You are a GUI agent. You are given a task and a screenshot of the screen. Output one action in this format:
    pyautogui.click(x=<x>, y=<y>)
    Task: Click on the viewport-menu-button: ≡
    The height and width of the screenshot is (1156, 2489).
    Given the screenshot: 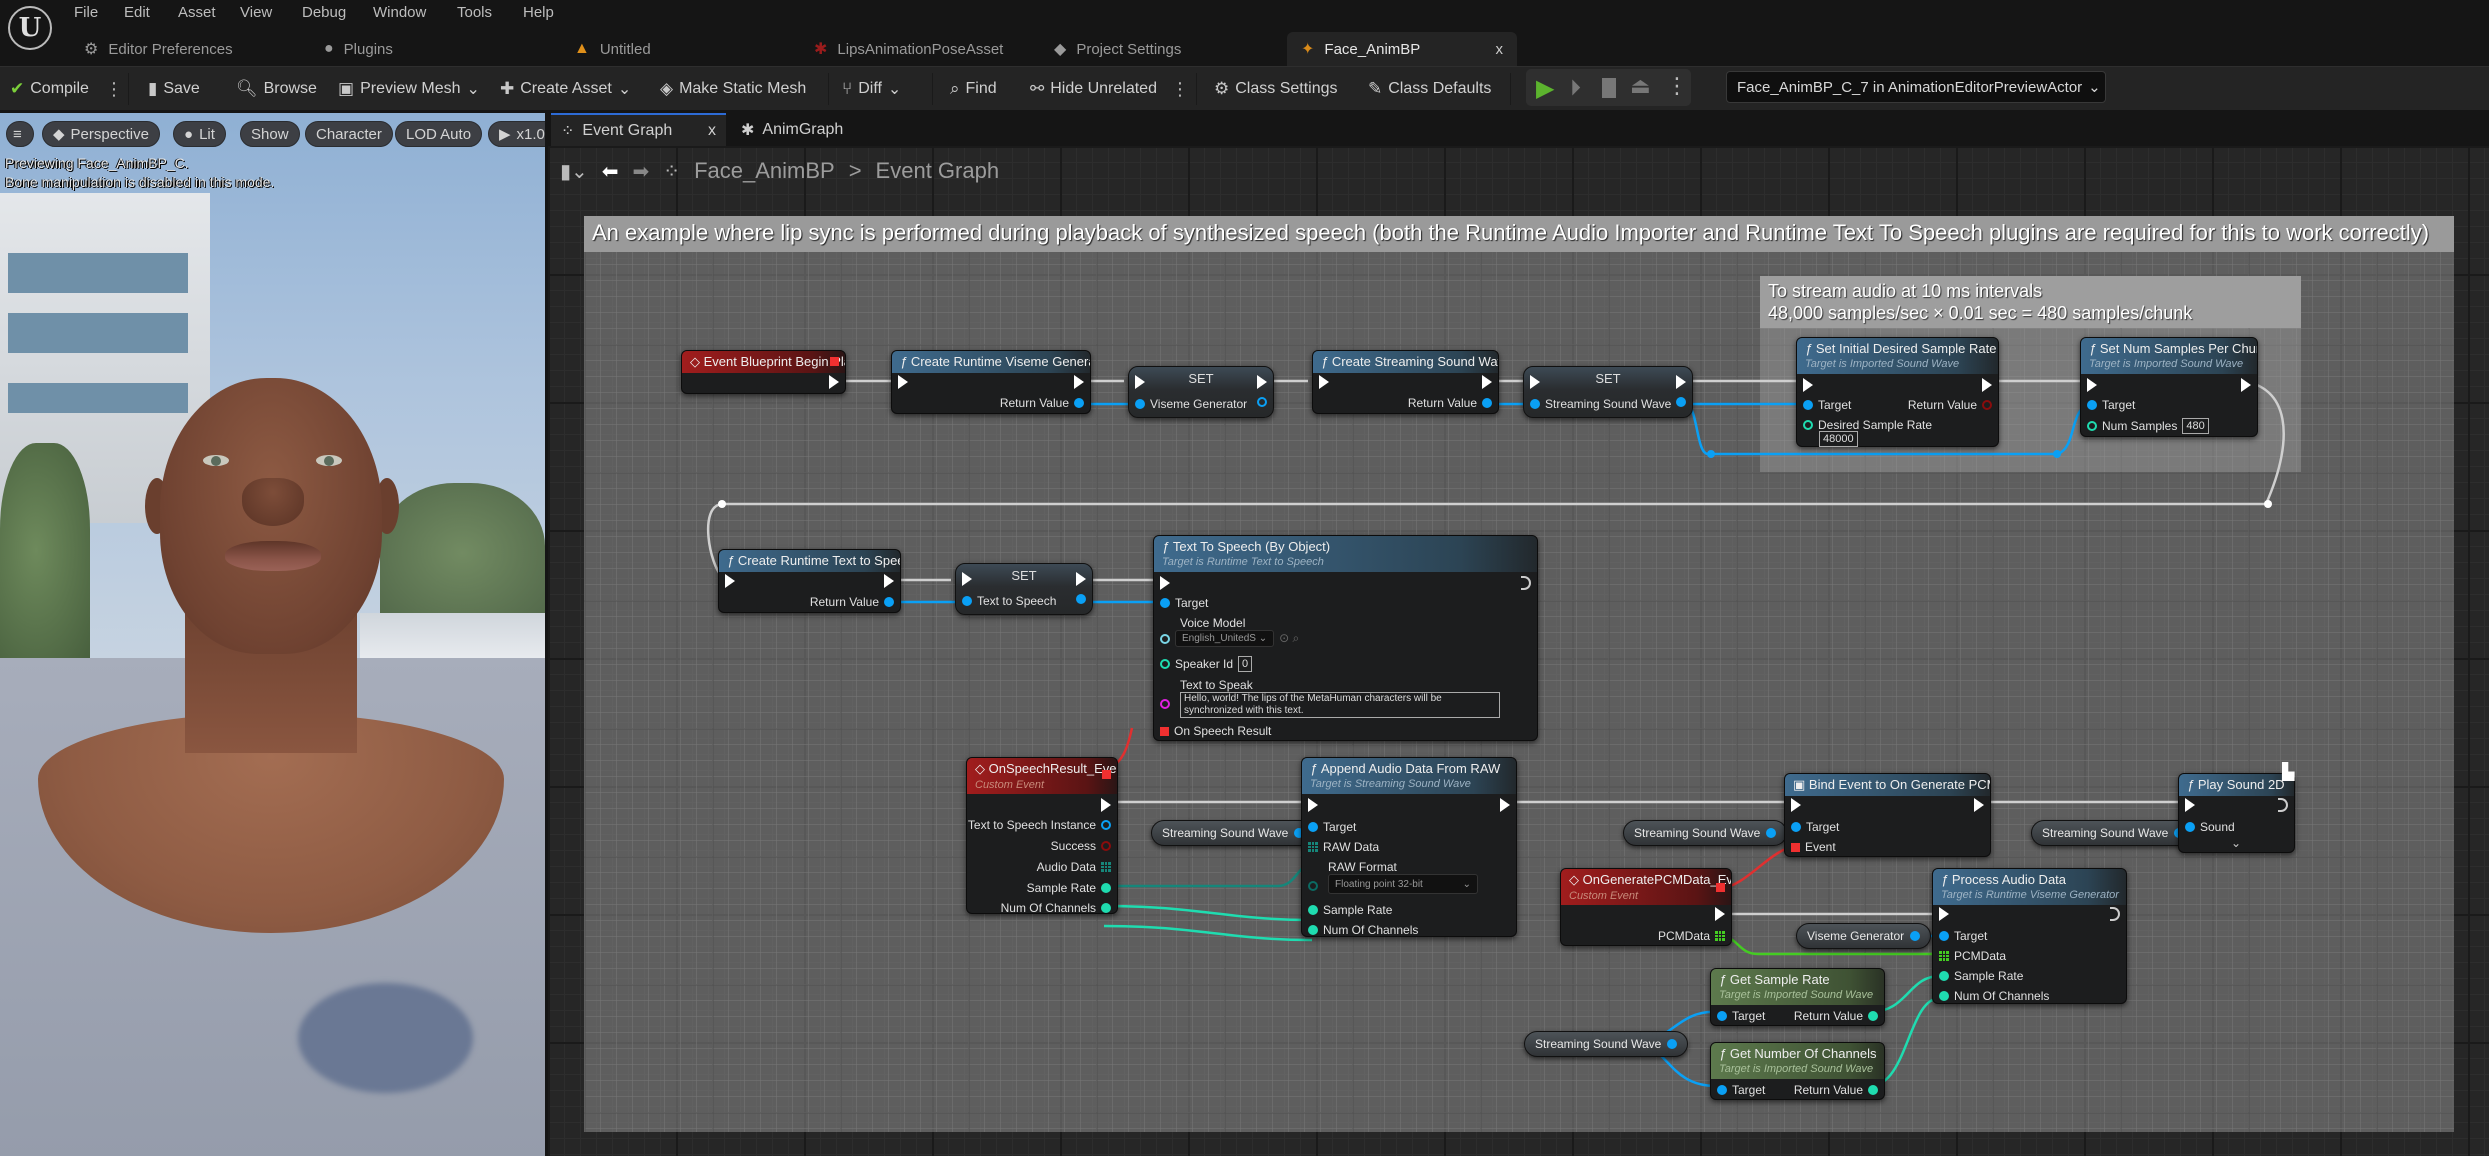 What is the action you would take?
    pyautogui.click(x=20, y=134)
    